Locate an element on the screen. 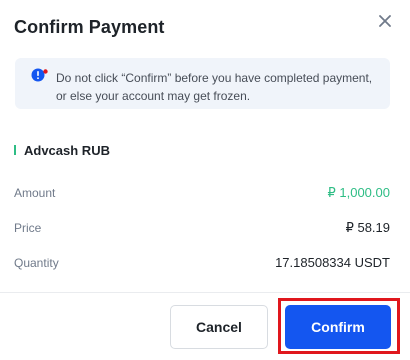 This screenshot has width=410, height=360. dialog-title: Confirm Payment is located at coordinates (89, 27).